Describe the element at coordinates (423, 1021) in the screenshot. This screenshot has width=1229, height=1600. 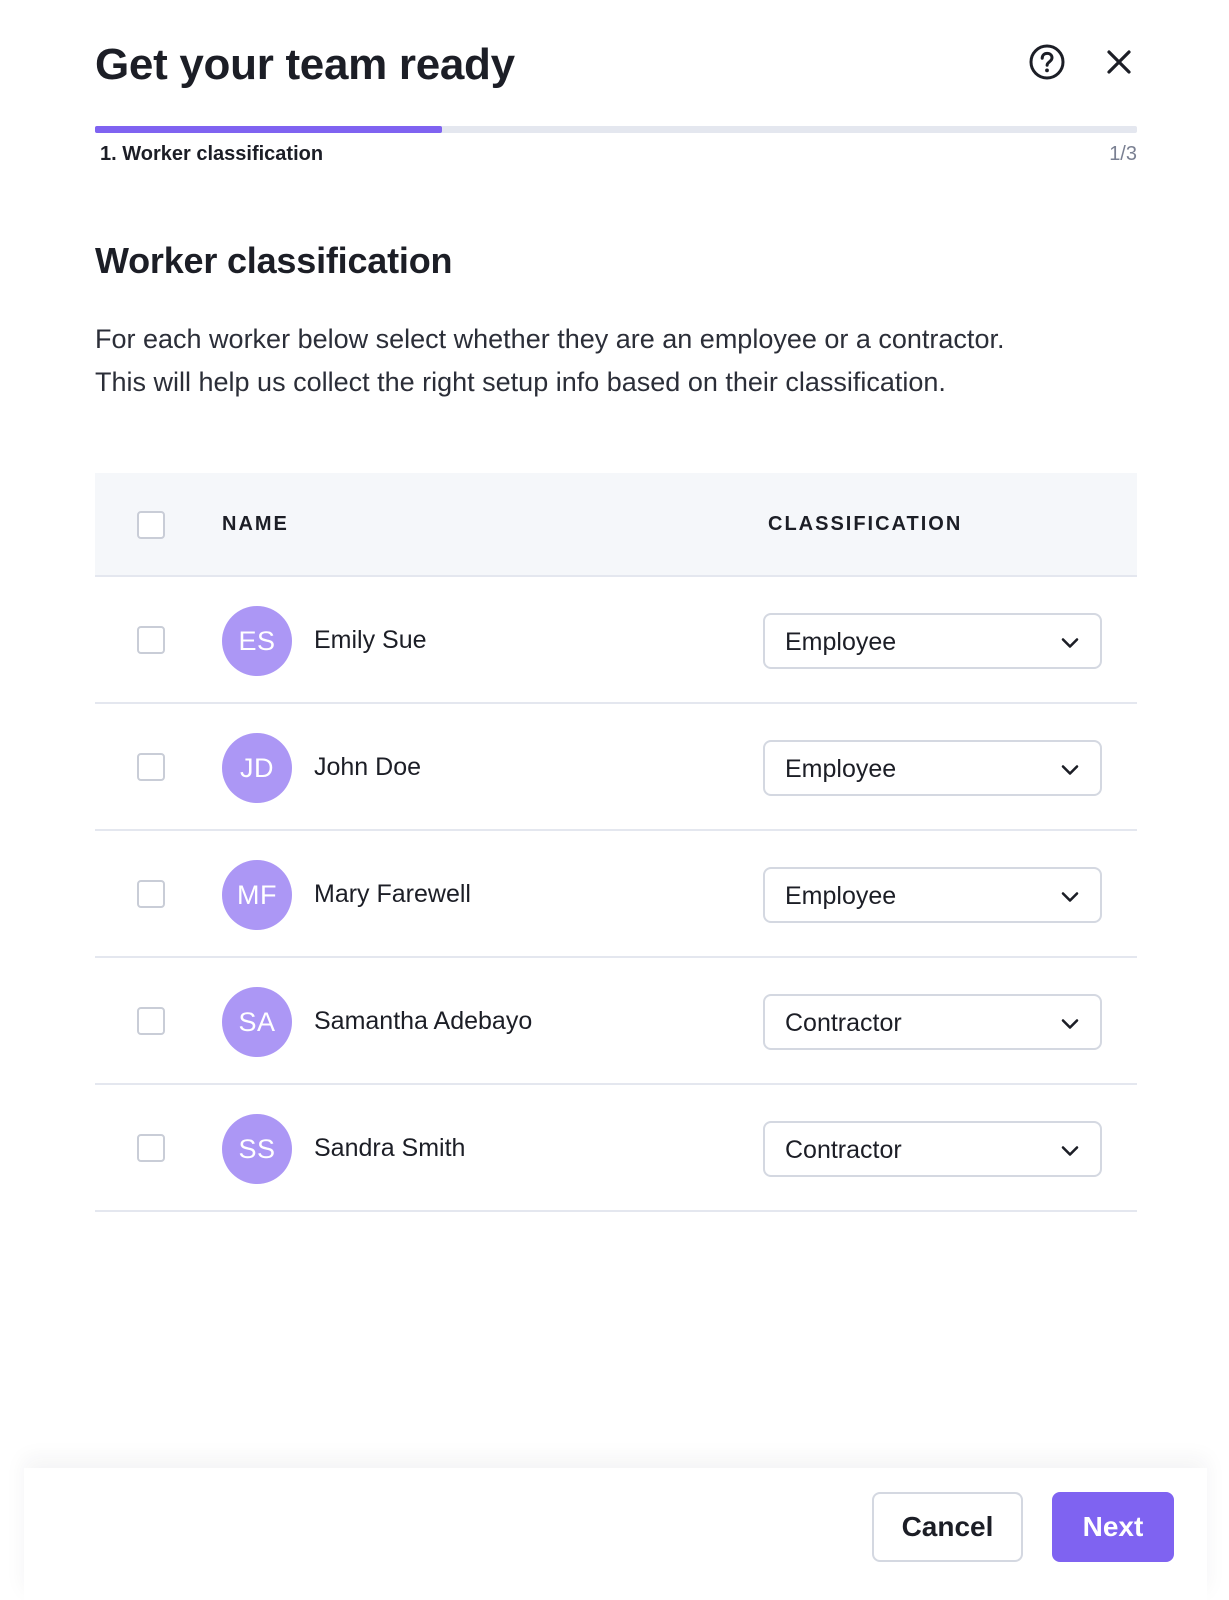
I see `worker-name: Samantha Adebayo` at that location.